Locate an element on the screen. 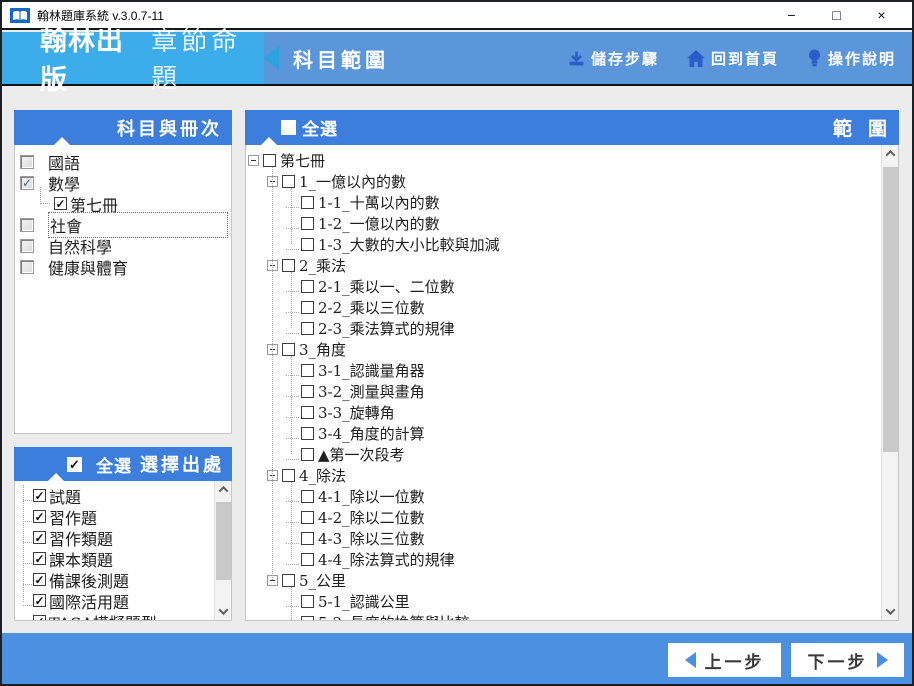  tree-row: 4-3_除以三位數 is located at coordinates (563, 538).